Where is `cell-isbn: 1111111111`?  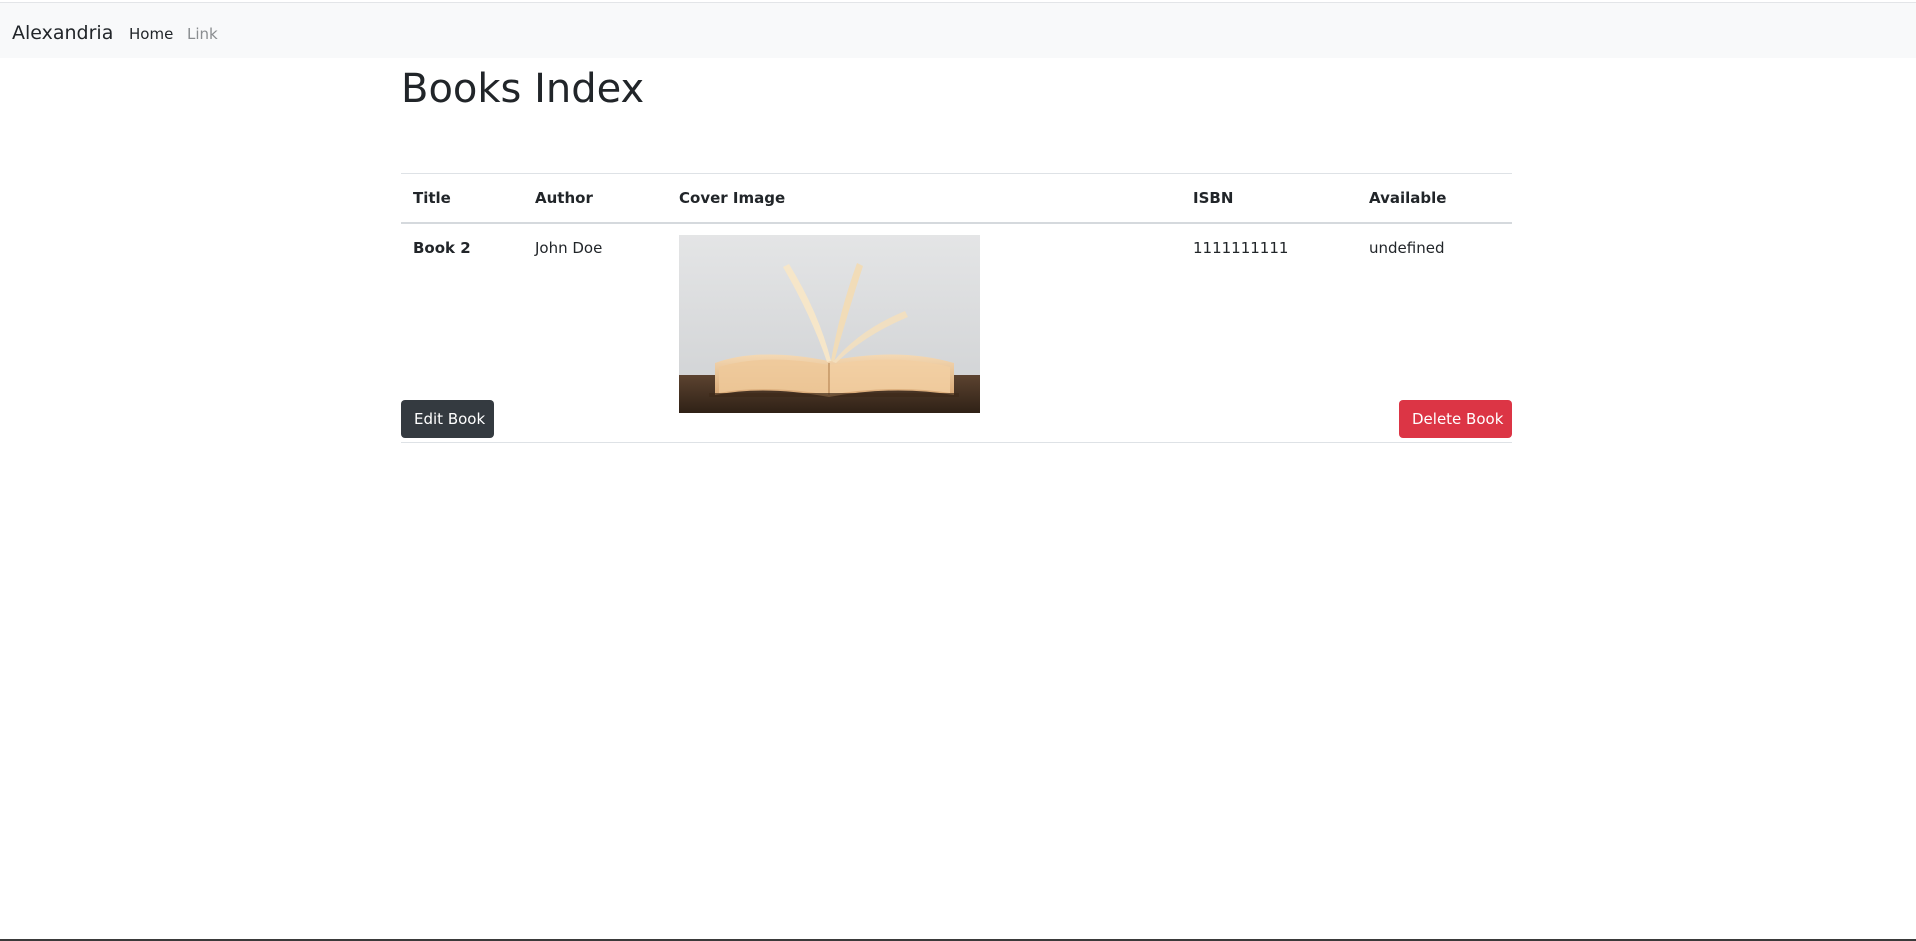
cell-isbn: 1111111111 is located at coordinates (1241, 248).